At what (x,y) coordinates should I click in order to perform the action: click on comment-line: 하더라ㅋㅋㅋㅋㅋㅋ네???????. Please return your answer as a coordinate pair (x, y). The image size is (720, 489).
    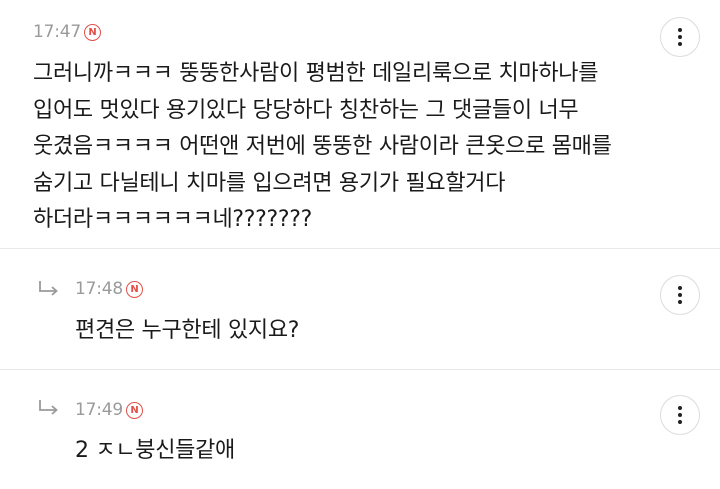
    Looking at the image, I should click on (173, 219).